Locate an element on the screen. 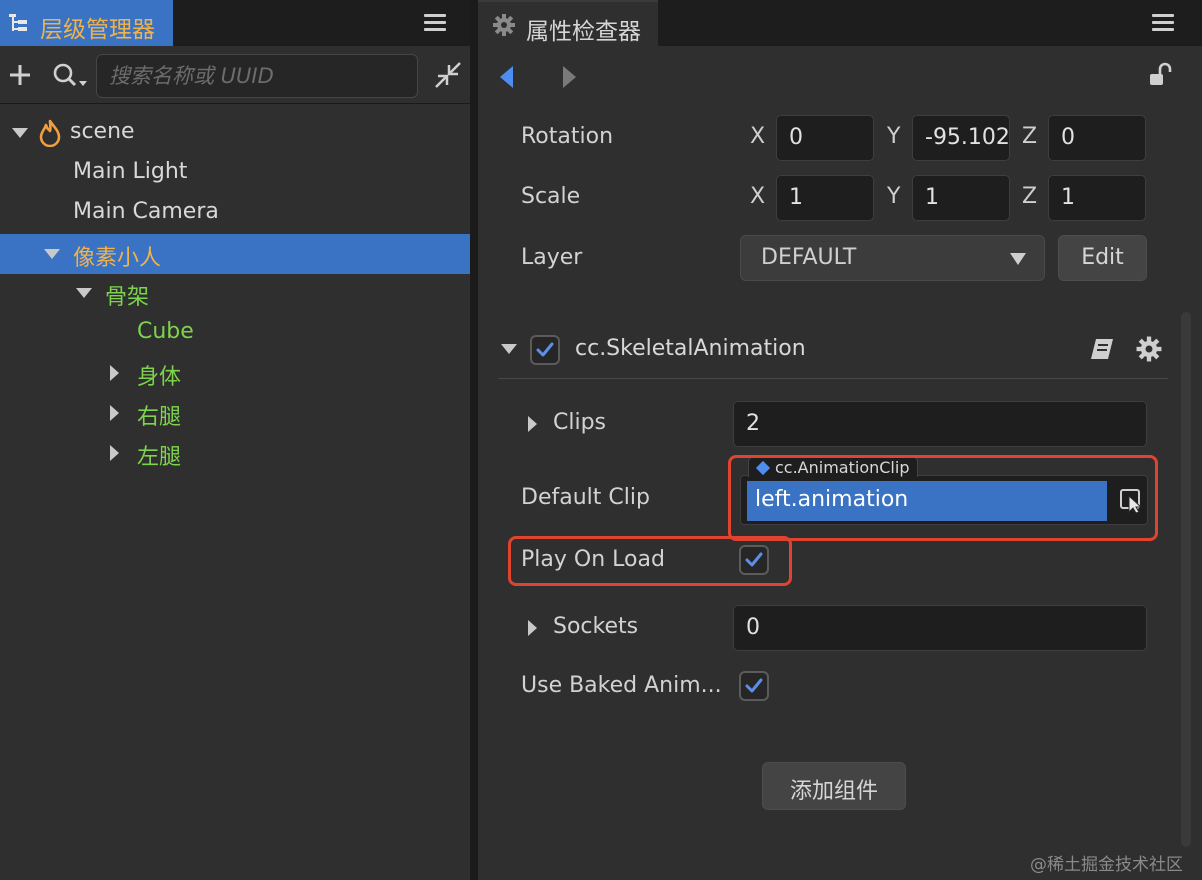 Image resolution: width=1202 pixels, height=880 pixels. layer-edit-label: Edit is located at coordinates (1102, 257).